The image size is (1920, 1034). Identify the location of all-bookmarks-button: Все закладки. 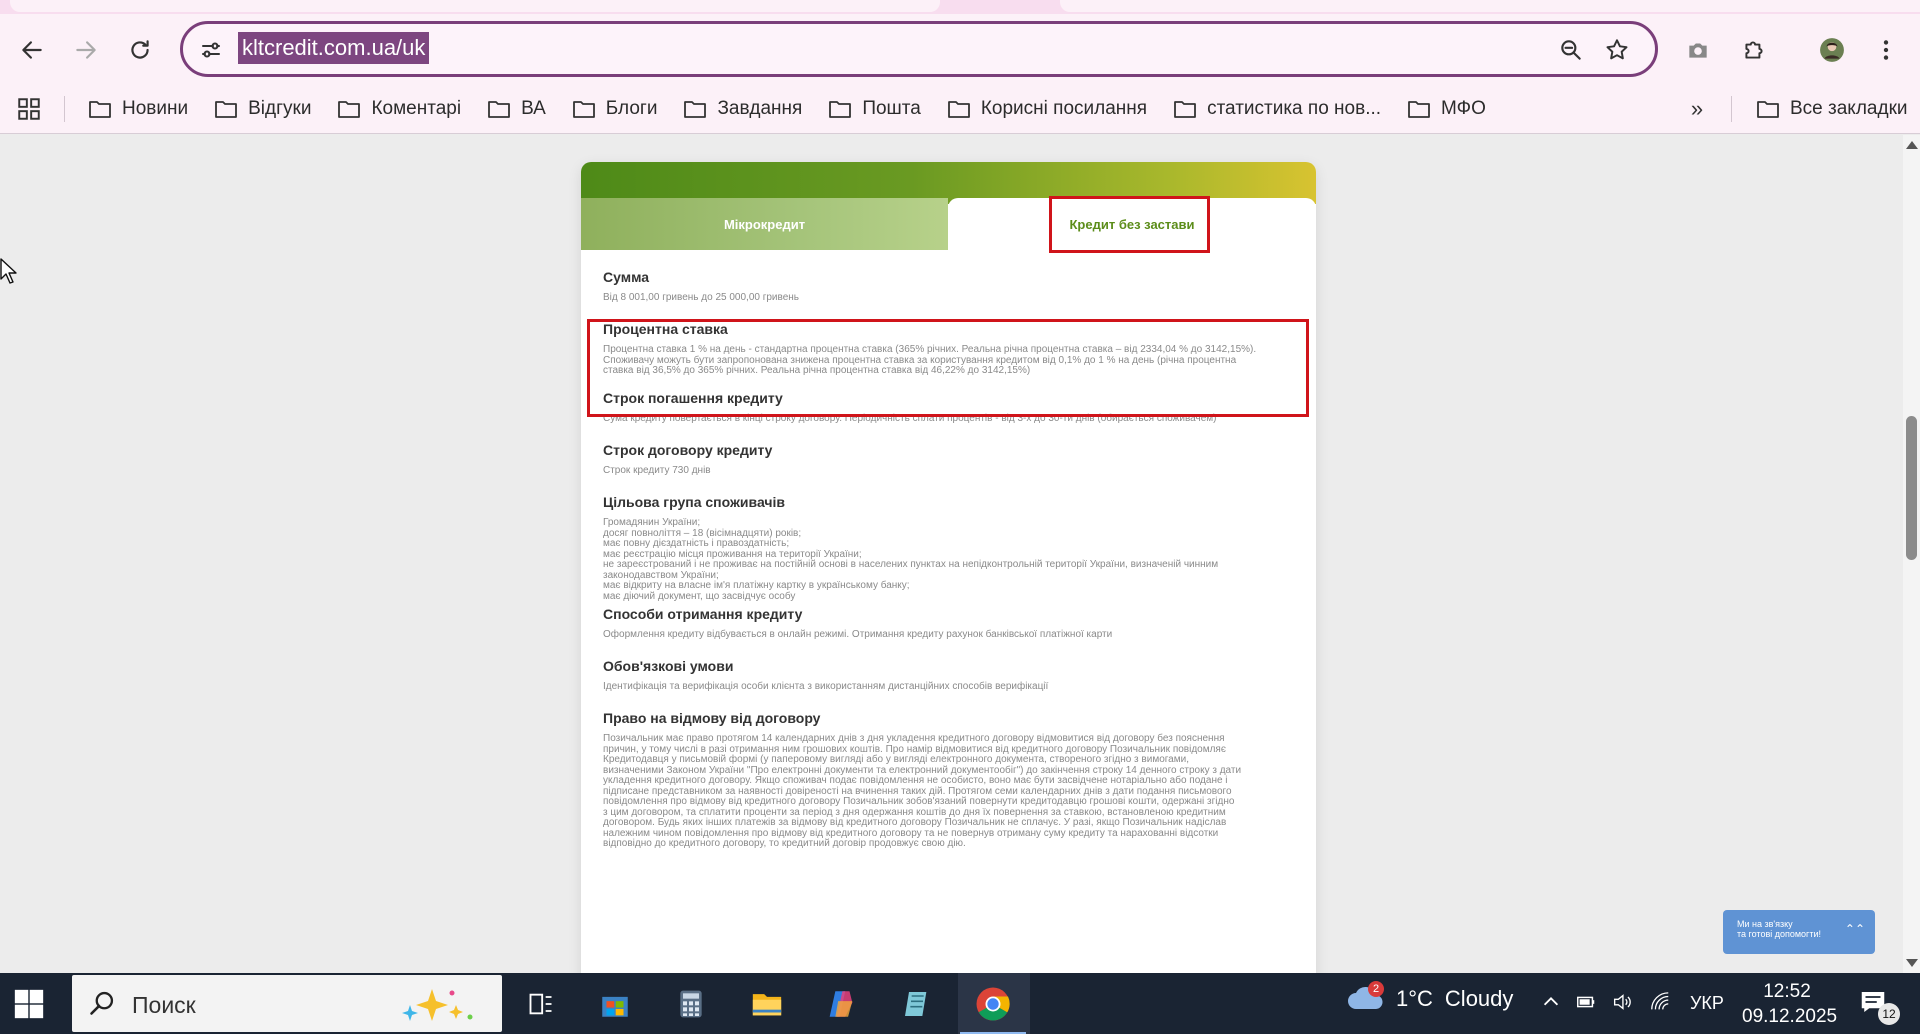
(1832, 109).